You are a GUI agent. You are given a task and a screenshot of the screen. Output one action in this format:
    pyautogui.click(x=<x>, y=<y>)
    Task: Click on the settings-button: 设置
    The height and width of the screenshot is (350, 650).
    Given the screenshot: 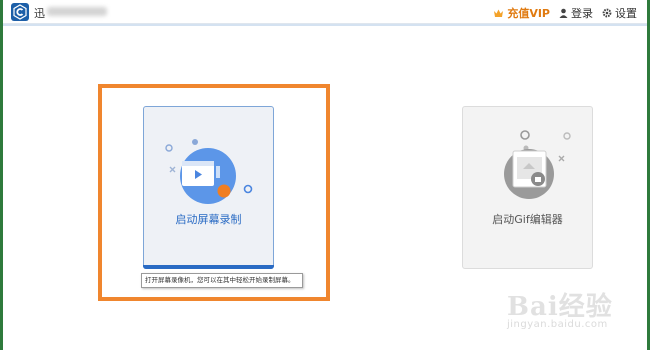 What is the action you would take?
    pyautogui.click(x=619, y=13)
    